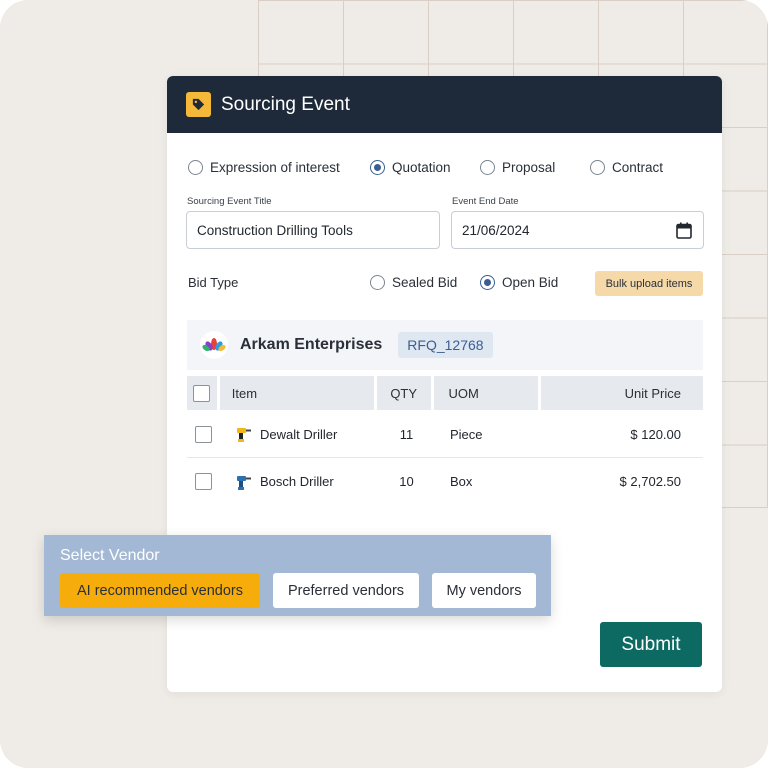  What do you see at coordinates (160, 590) in the screenshot?
I see `ai-recommended-vendors-button: AI recommended vendors` at bounding box center [160, 590].